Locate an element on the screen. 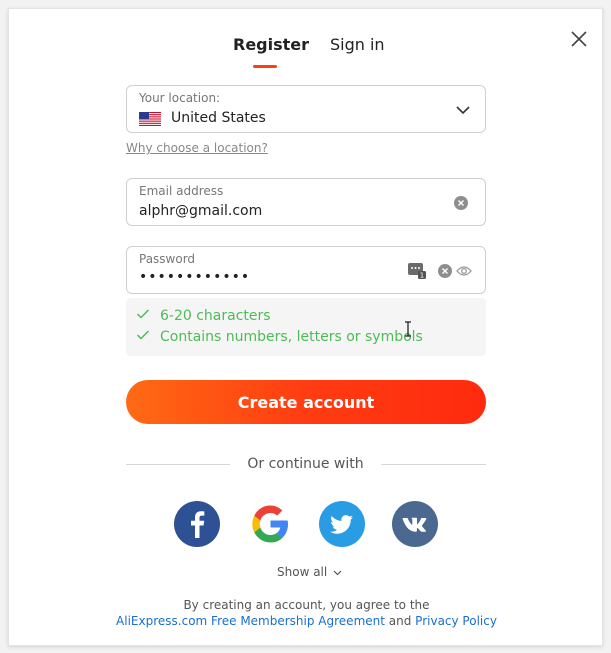 Image resolution: width=611 pixels, height=653 pixels. text-cursor-icon is located at coordinates (408, 329).